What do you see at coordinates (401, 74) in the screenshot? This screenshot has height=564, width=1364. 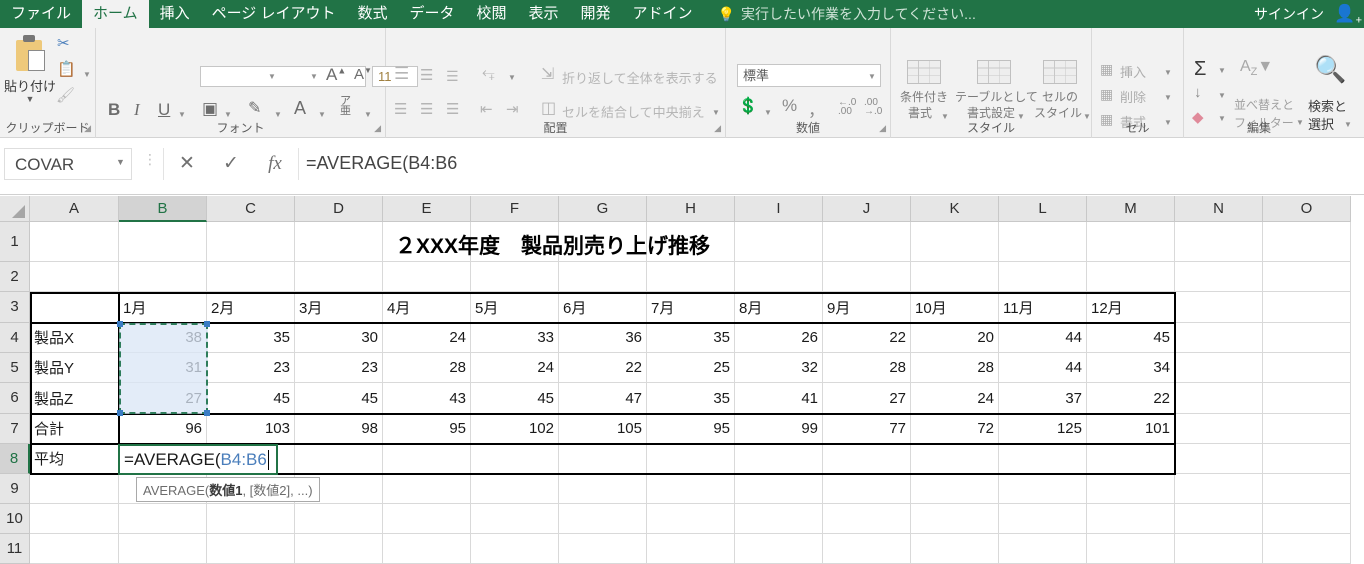 I see `align-top-icon: ☰` at bounding box center [401, 74].